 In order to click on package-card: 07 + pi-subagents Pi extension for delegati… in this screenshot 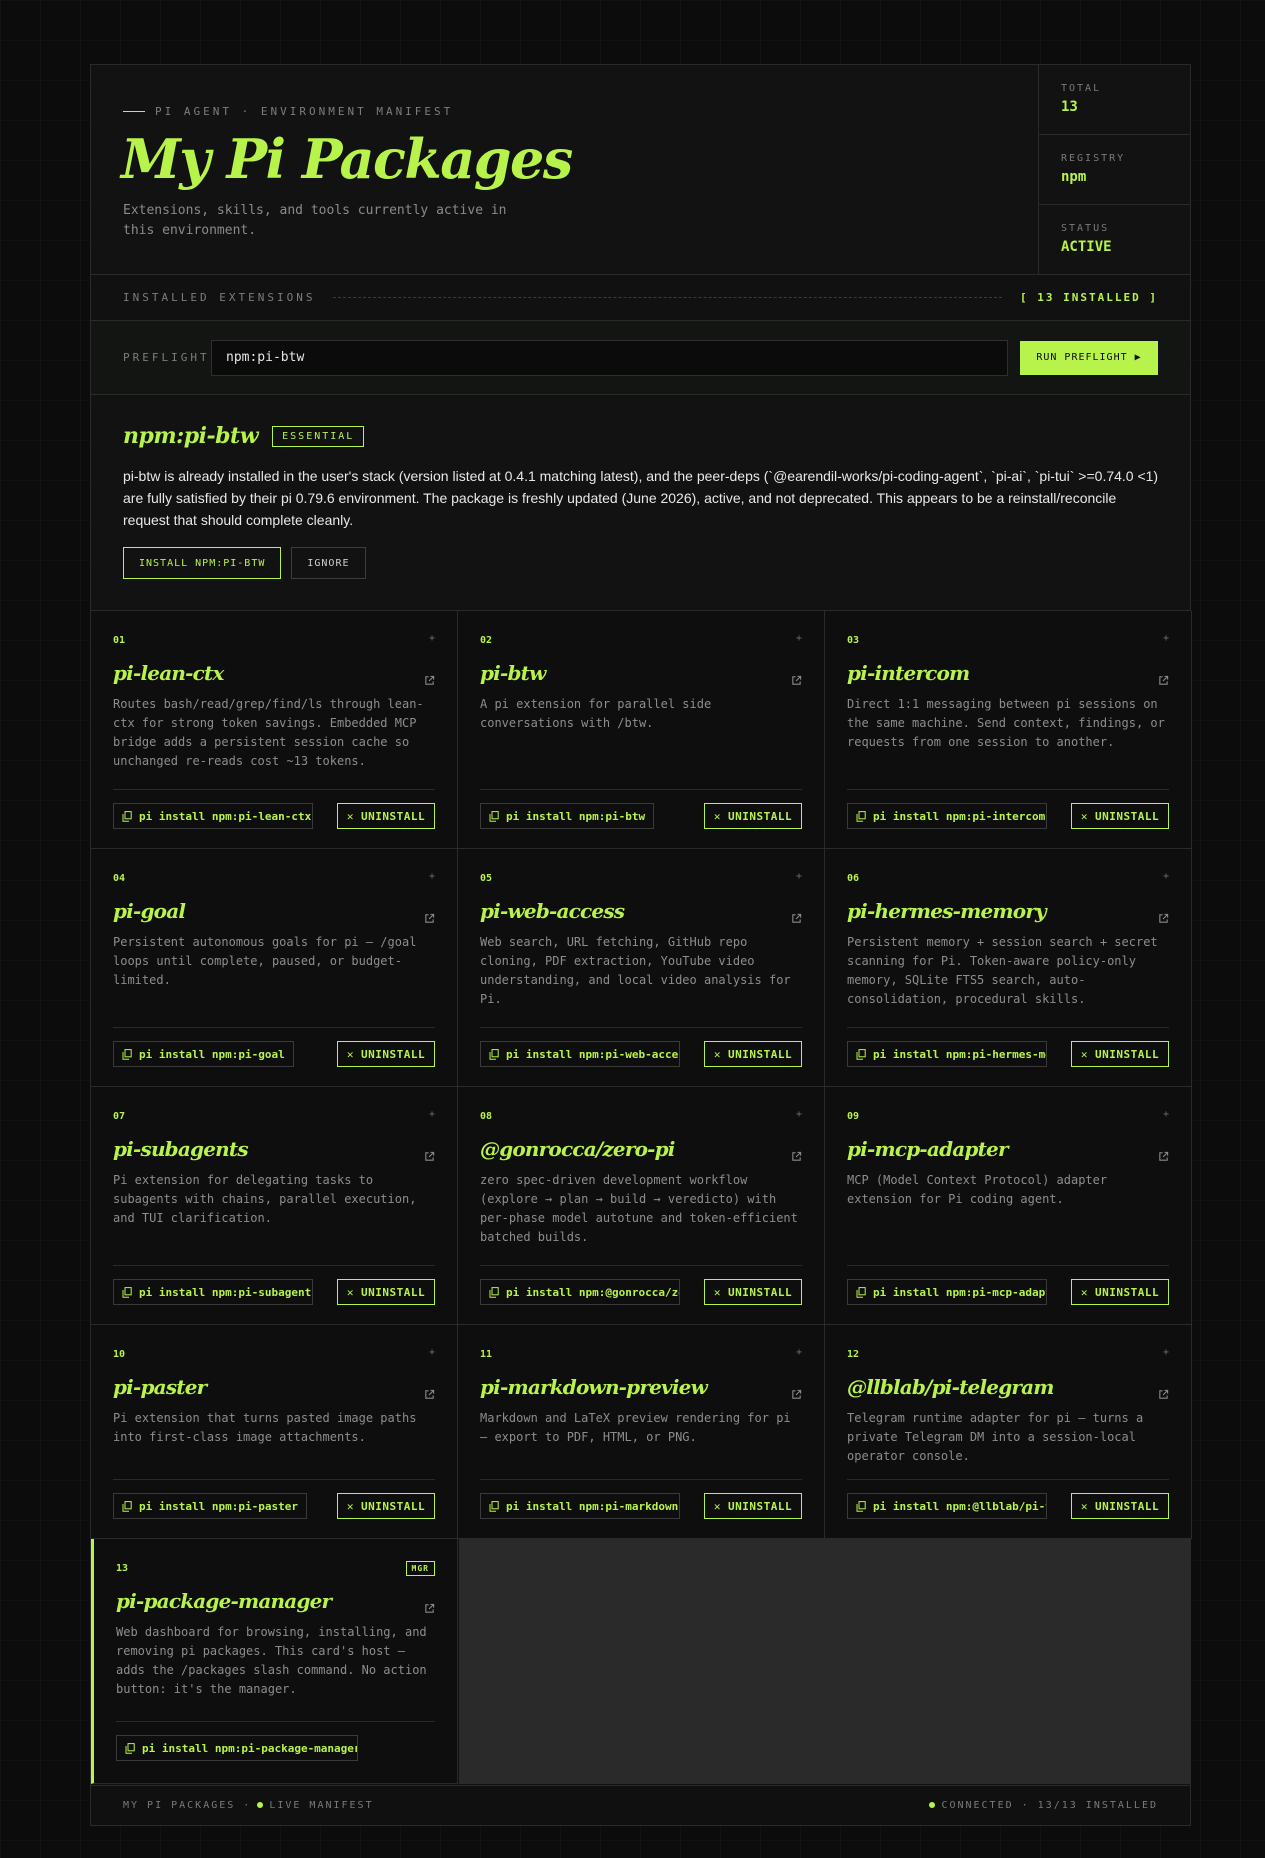, I will do `click(274, 1206)`.